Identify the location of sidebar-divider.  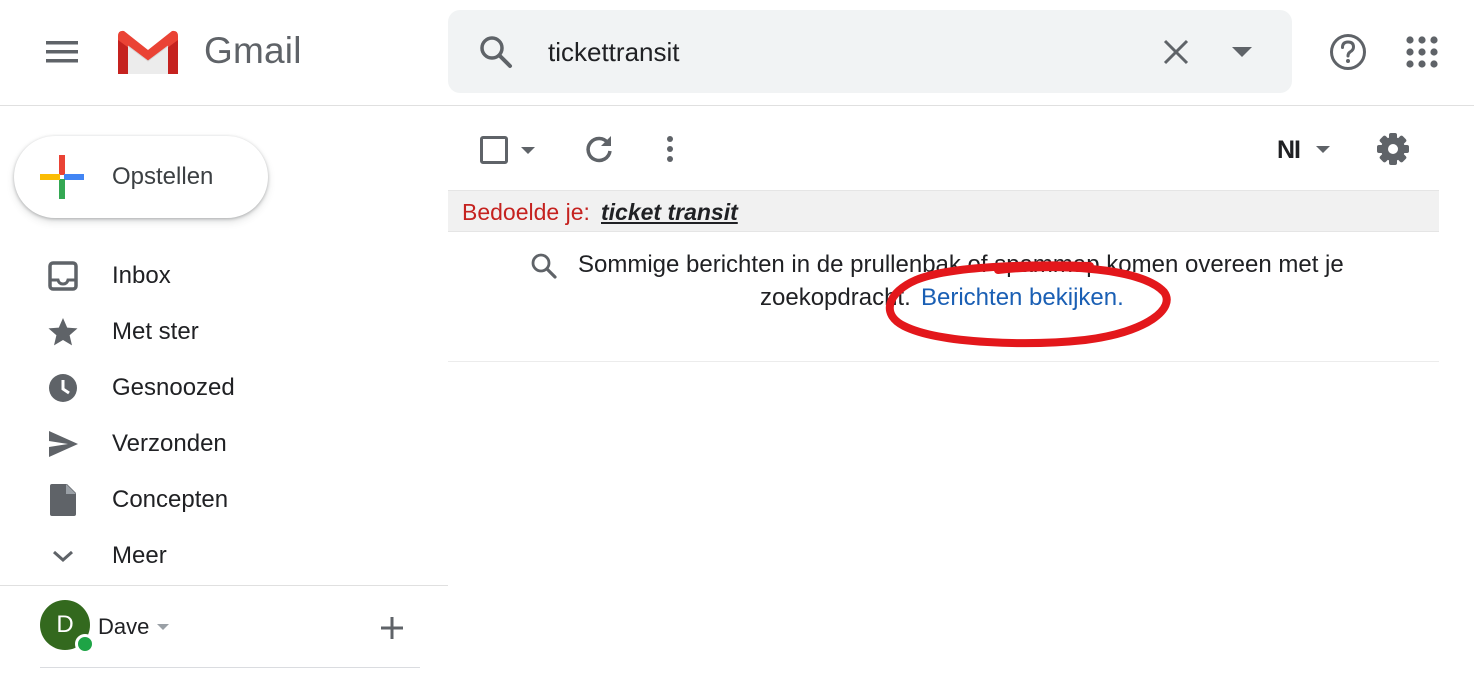
(224, 585).